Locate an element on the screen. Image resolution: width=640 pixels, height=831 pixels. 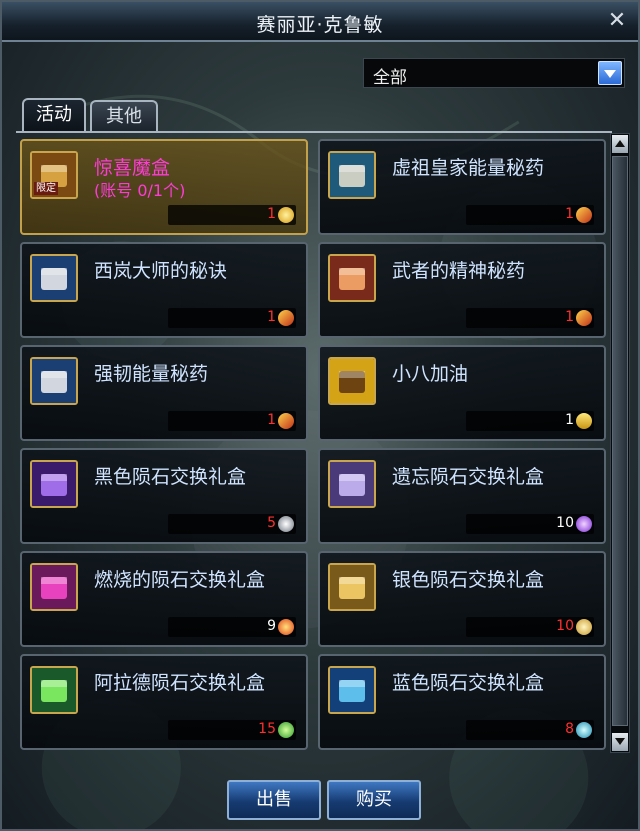
shop-item-card: 遗忘陨石交换礼盒 10 is located at coordinates (462, 496).